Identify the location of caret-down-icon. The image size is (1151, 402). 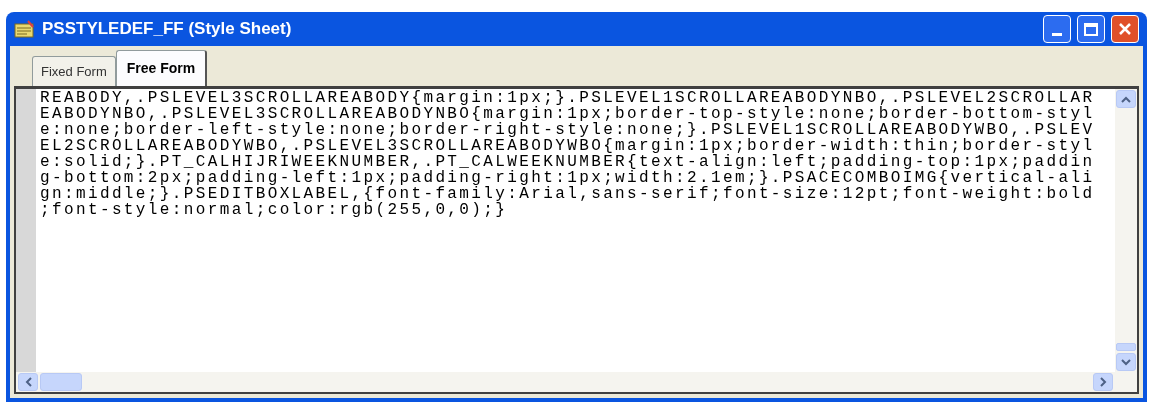
(1126, 362).